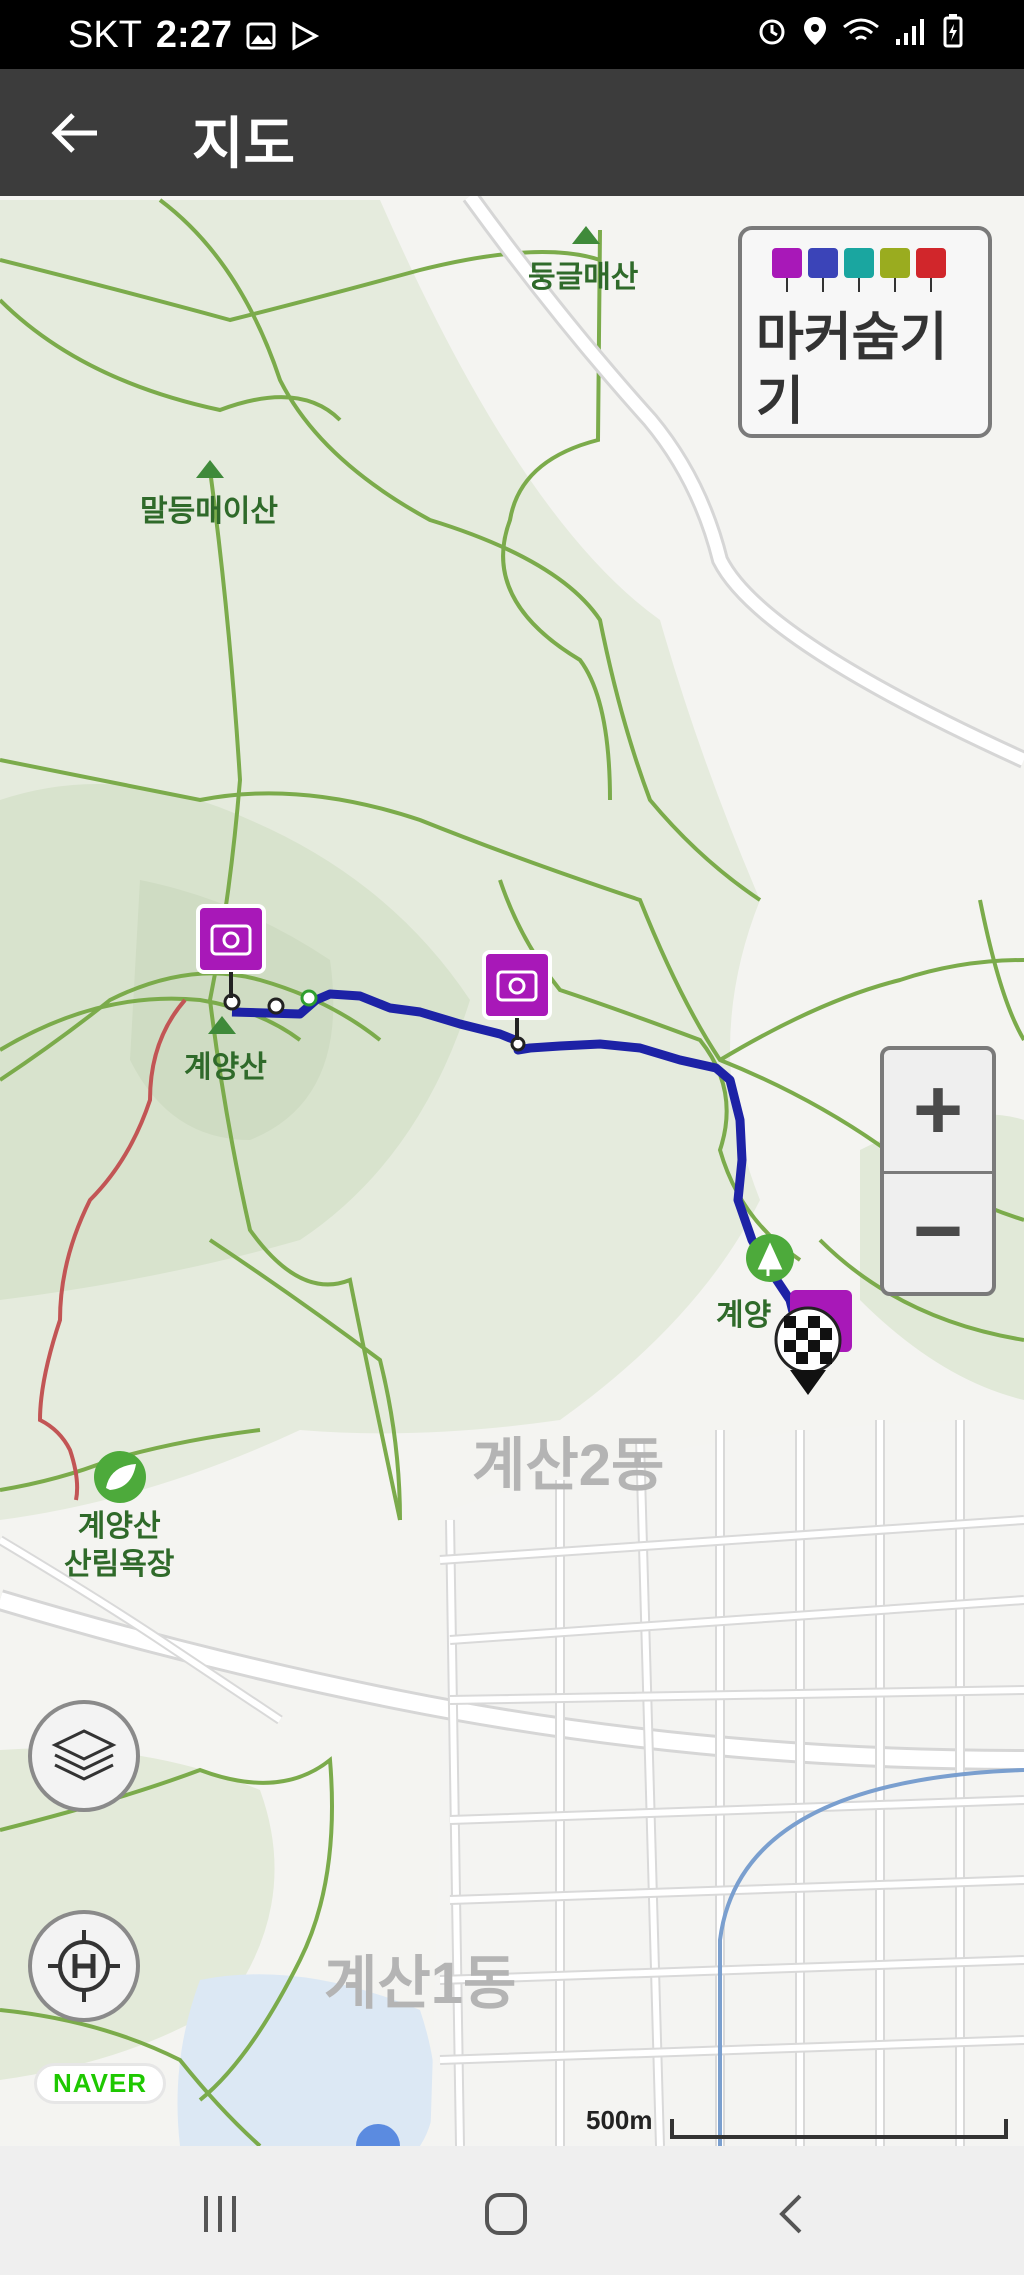  What do you see at coordinates (420, 1983) in the screenshot?
I see `district-label: 계산1동` at bounding box center [420, 1983].